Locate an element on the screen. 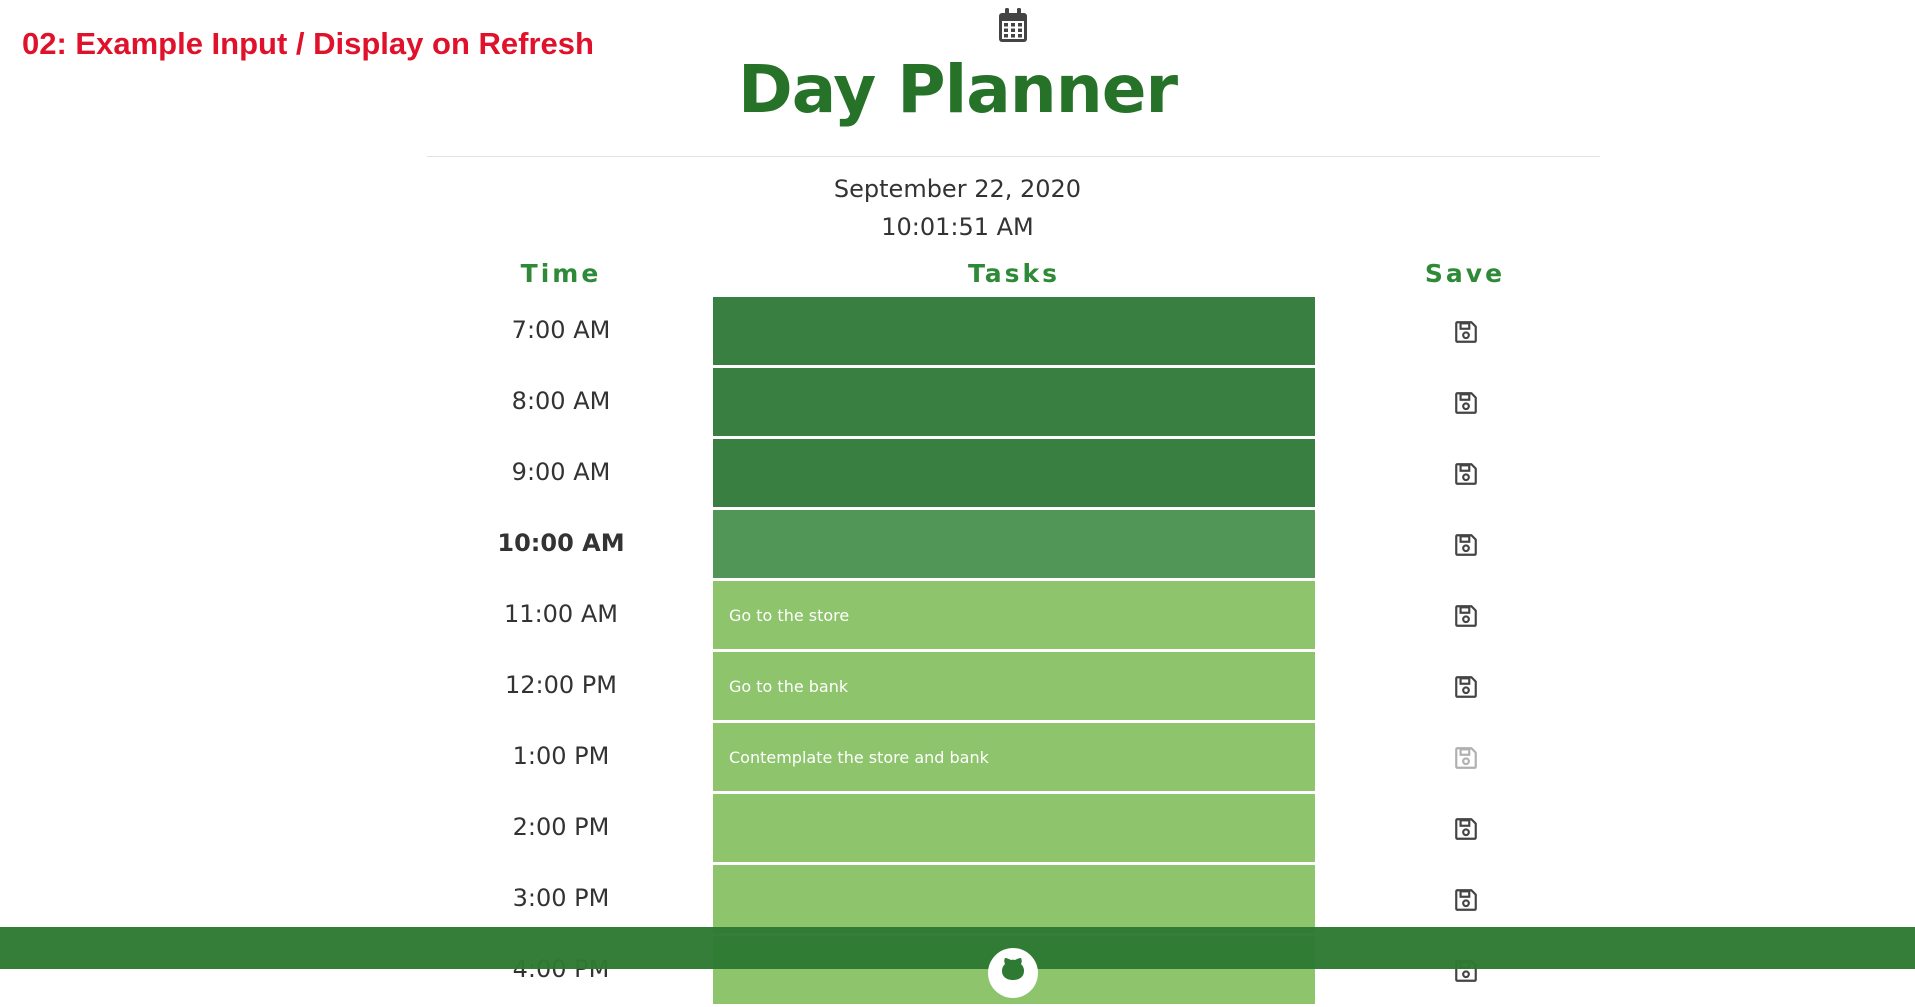 The height and width of the screenshot is (1007, 1915). calendar-icon is located at coordinates (1013, 25).